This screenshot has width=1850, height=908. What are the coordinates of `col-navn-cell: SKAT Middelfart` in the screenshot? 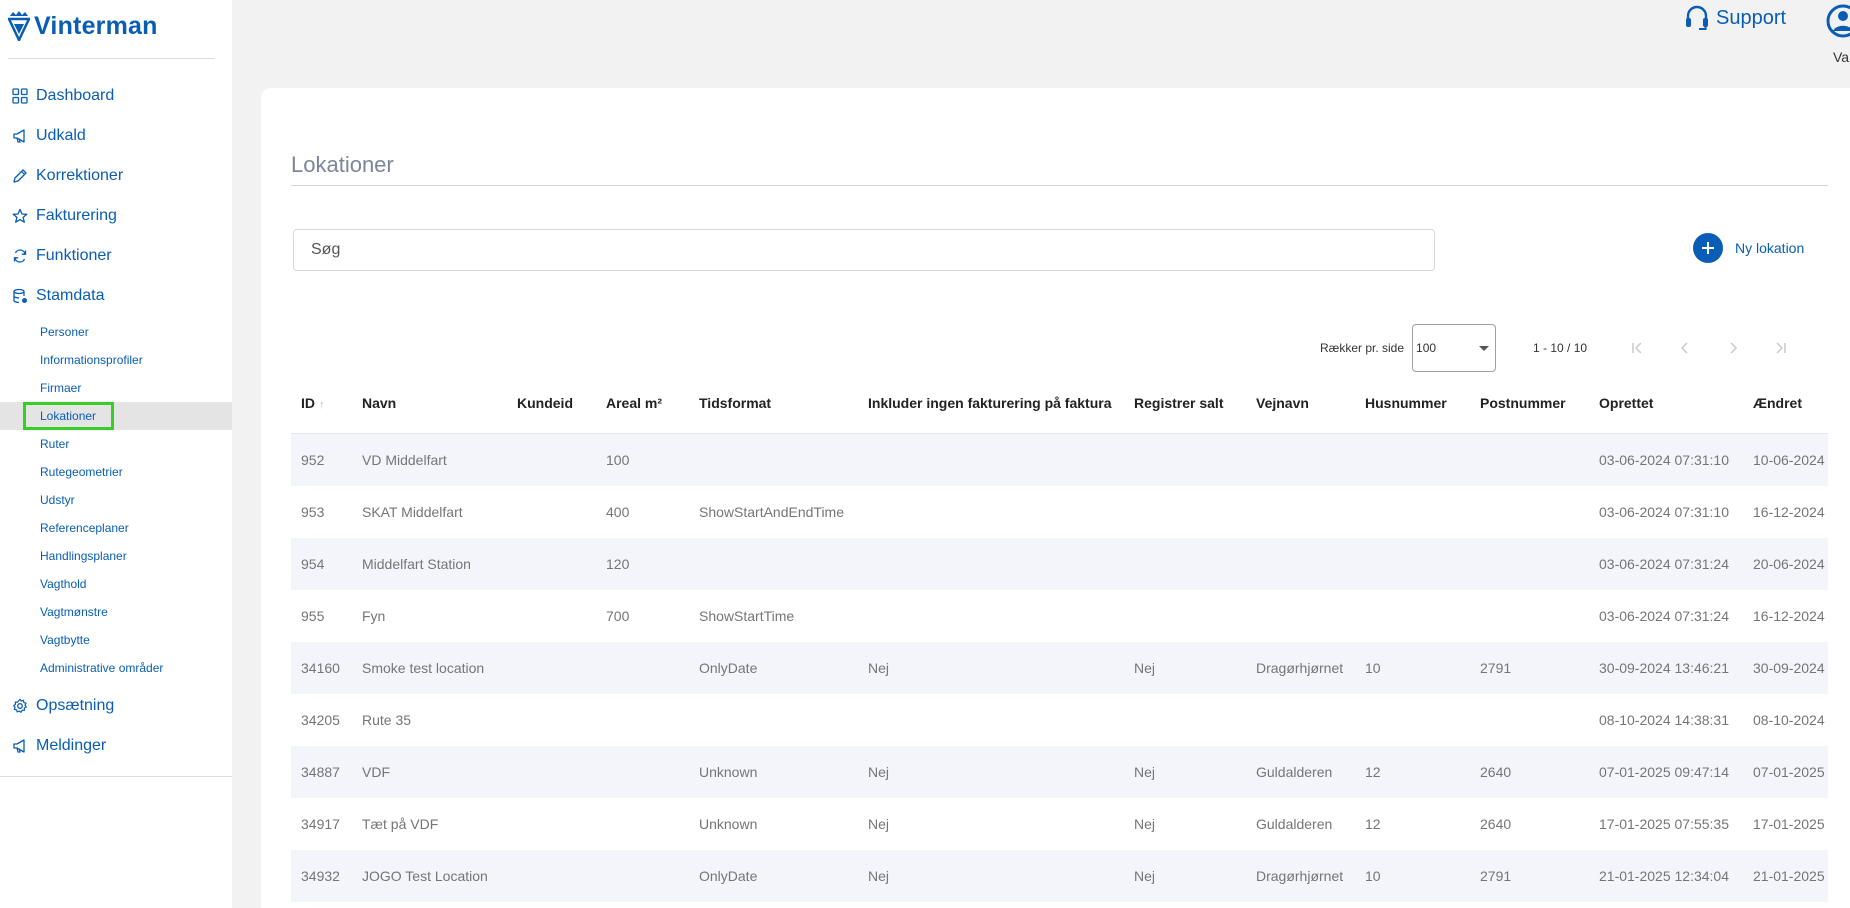 It's located at (412, 512).